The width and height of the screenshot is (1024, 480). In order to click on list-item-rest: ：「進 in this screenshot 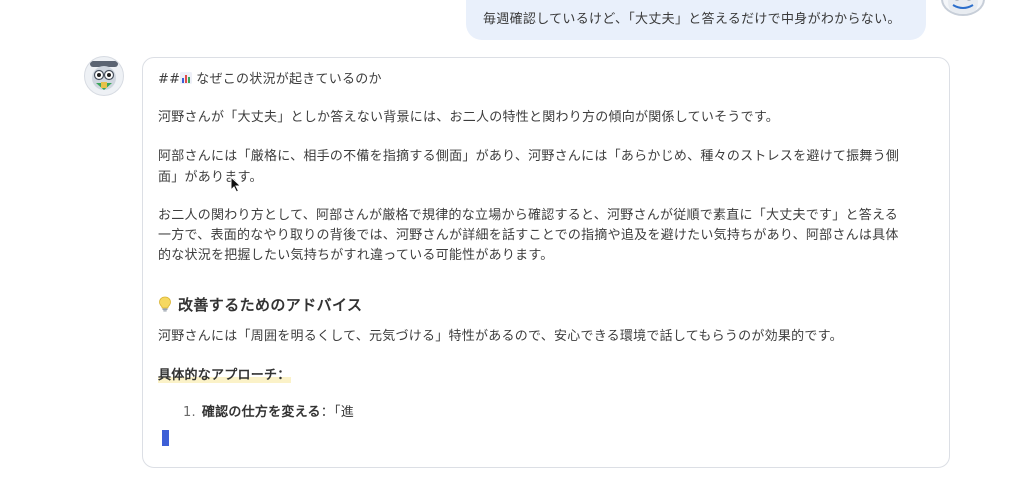, I will do `click(337, 412)`.